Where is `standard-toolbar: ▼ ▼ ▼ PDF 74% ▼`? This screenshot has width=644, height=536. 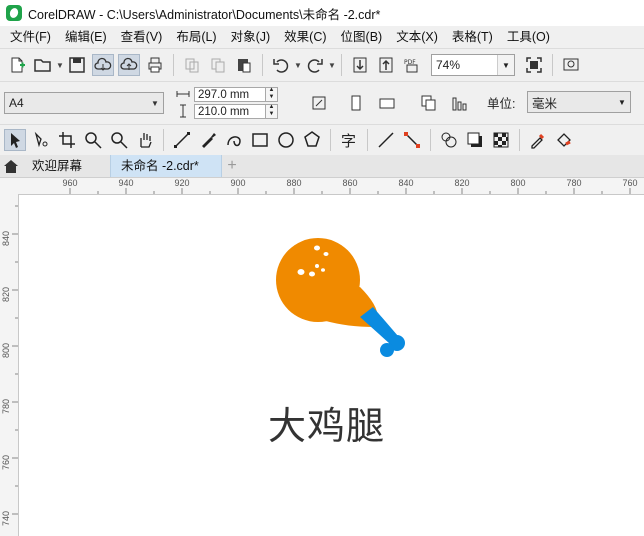 standard-toolbar: ▼ ▼ ▼ PDF 74% ▼ is located at coordinates (322, 65).